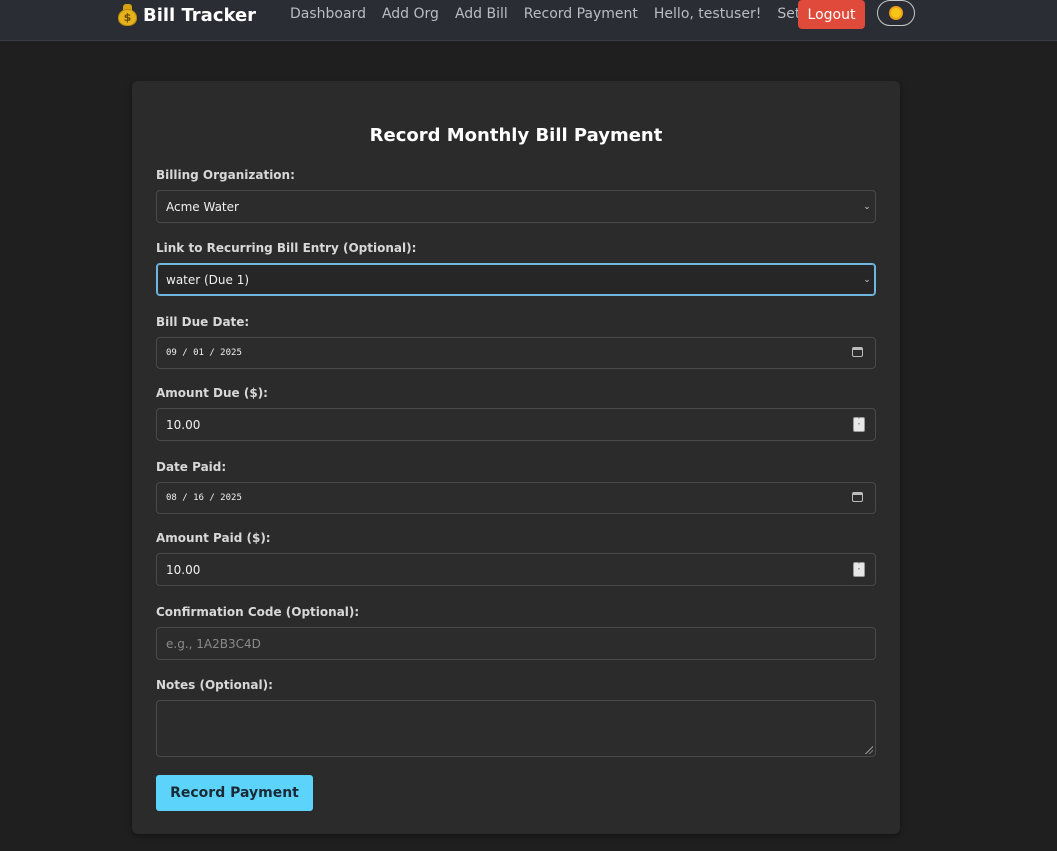  I want to click on amount-paid-value: 10.00, so click(183, 569).